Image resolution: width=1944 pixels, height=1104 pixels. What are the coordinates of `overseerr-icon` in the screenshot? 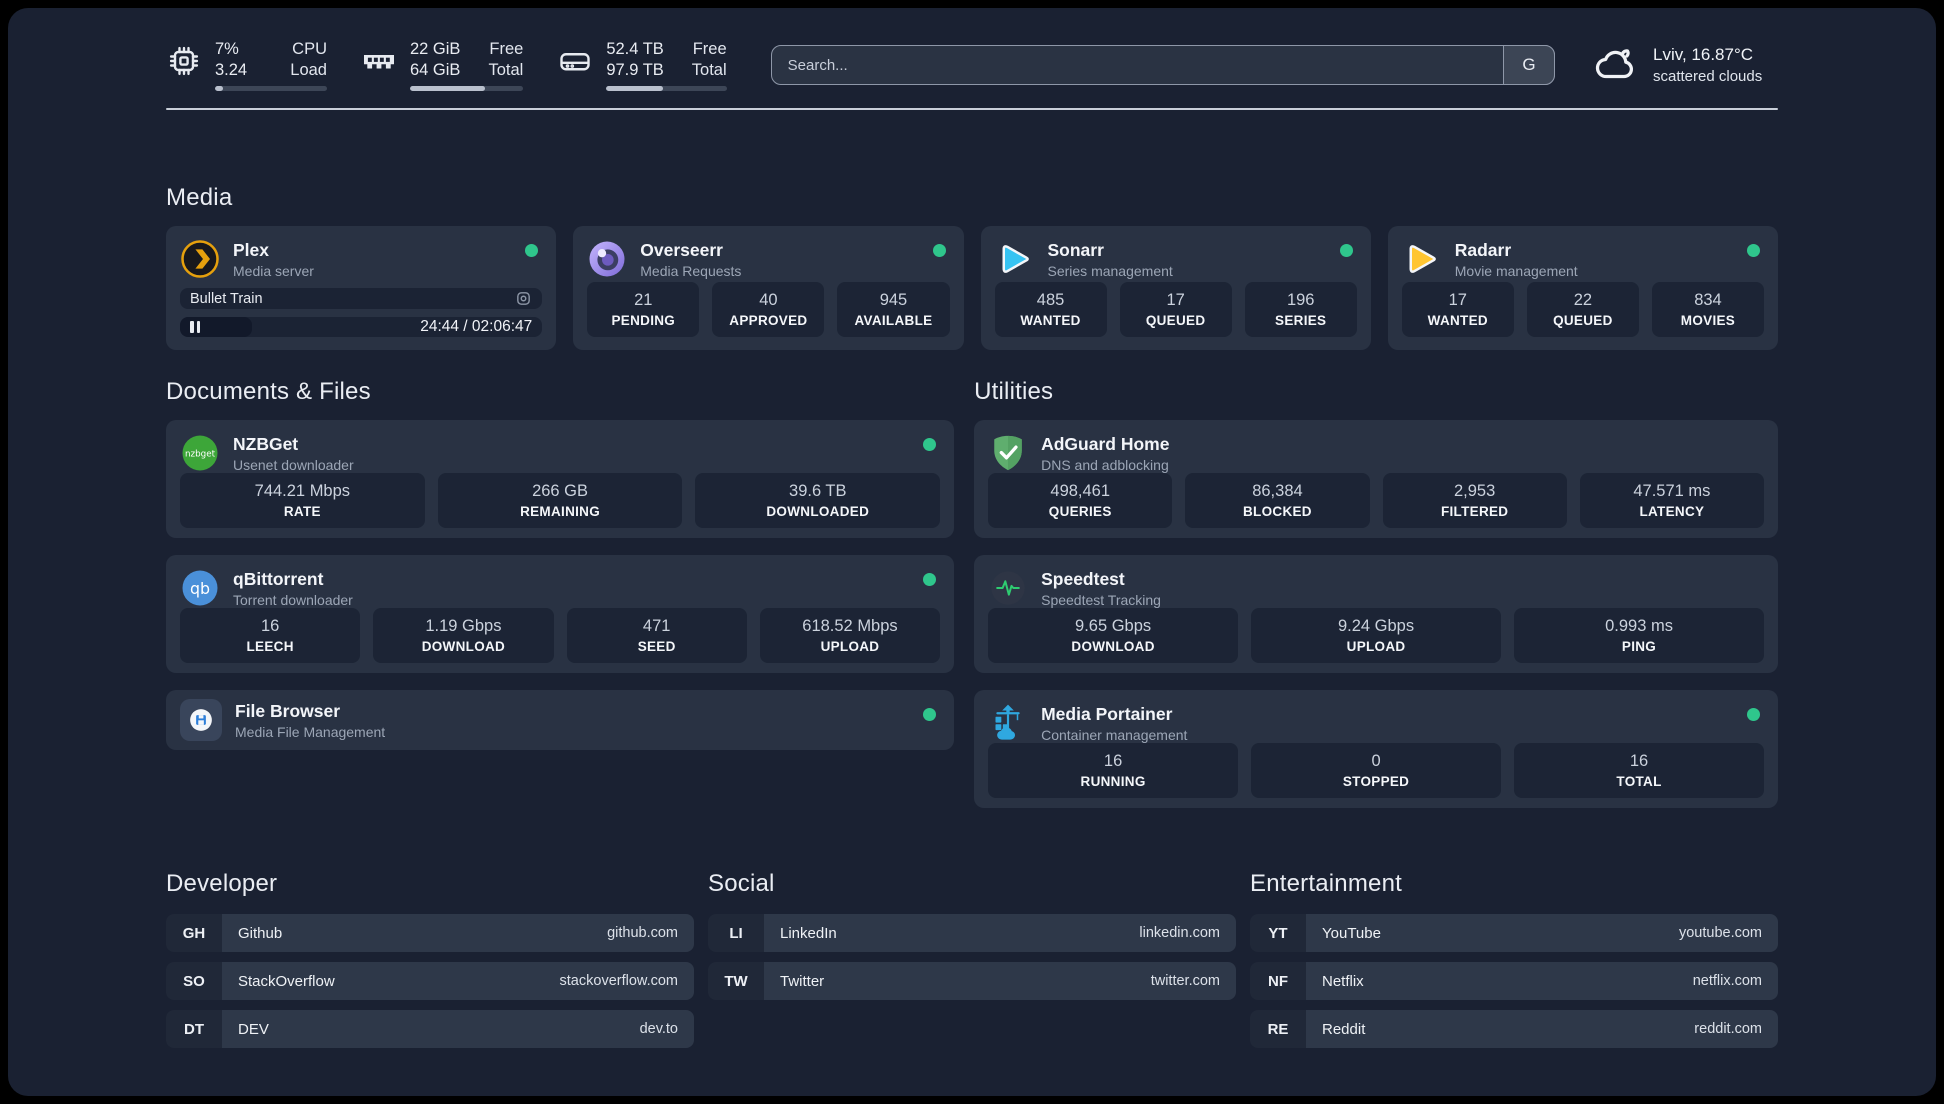 It's located at (607, 259).